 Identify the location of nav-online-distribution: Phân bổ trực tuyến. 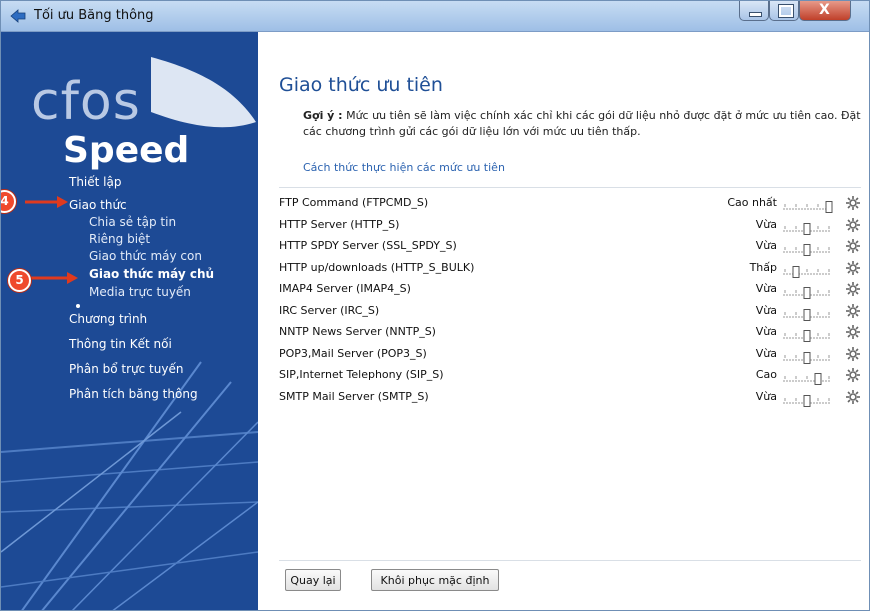
(126, 369).